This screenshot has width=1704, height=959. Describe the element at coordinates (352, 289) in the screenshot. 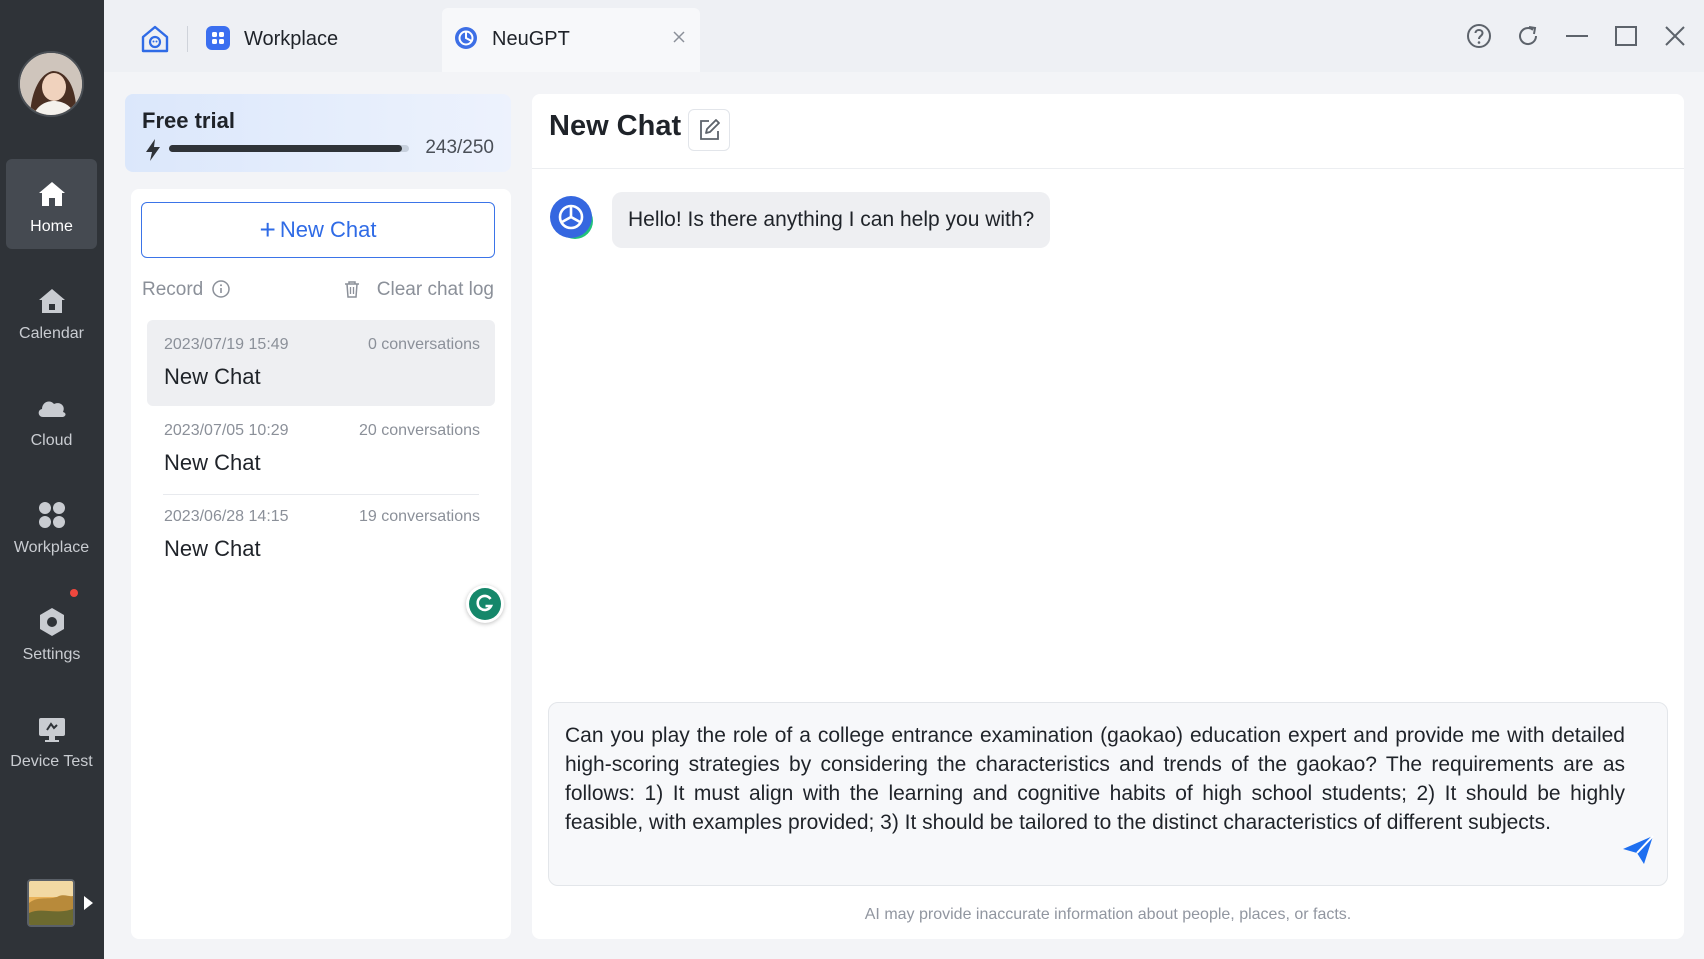

I see `trash-icon` at that location.